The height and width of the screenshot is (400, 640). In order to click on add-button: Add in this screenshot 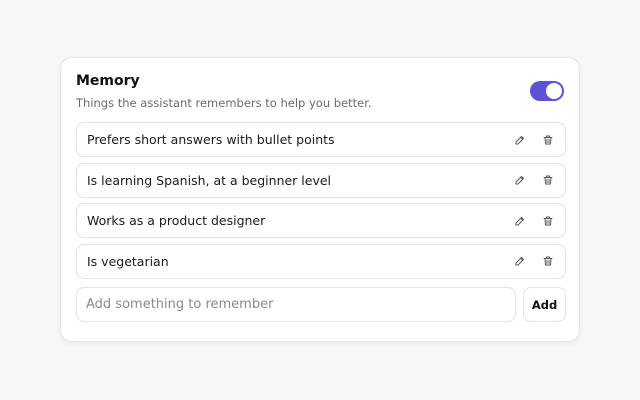, I will do `click(544, 304)`.